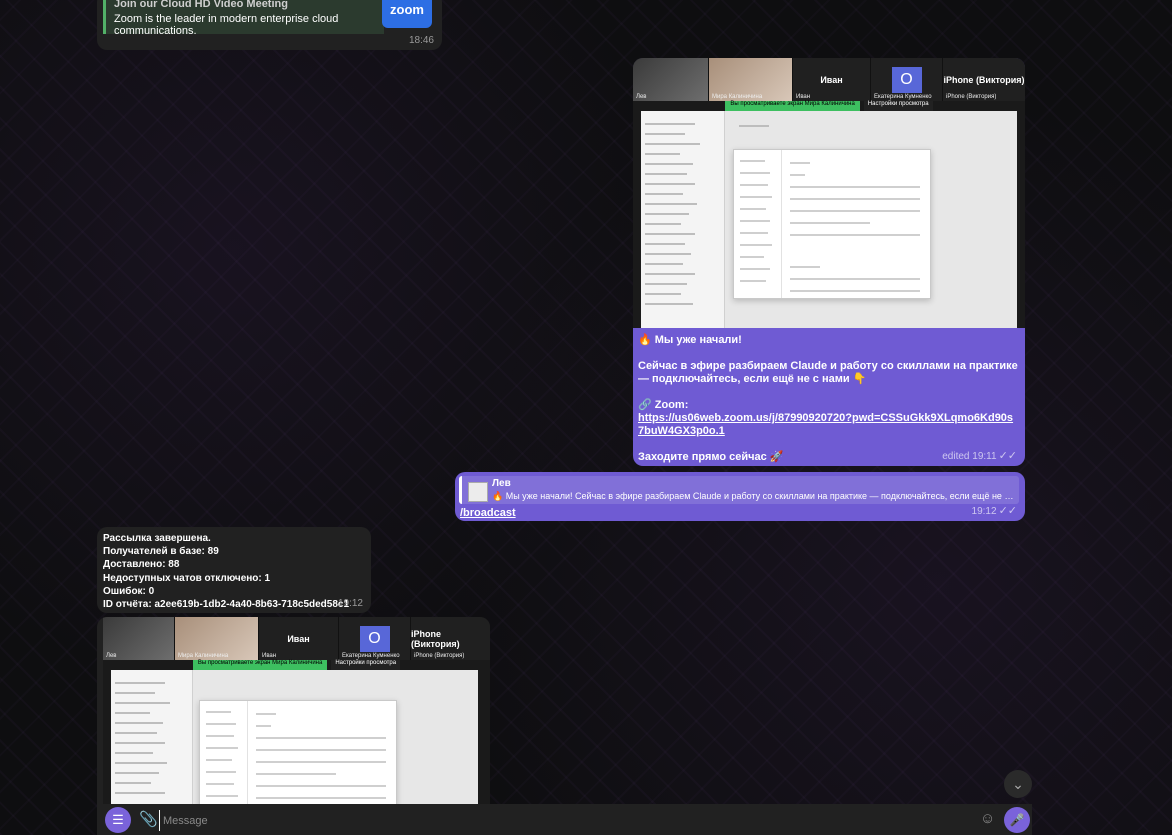 This screenshot has height=835, width=1172. I want to click on bot-menu-button: ☰, so click(118, 820).